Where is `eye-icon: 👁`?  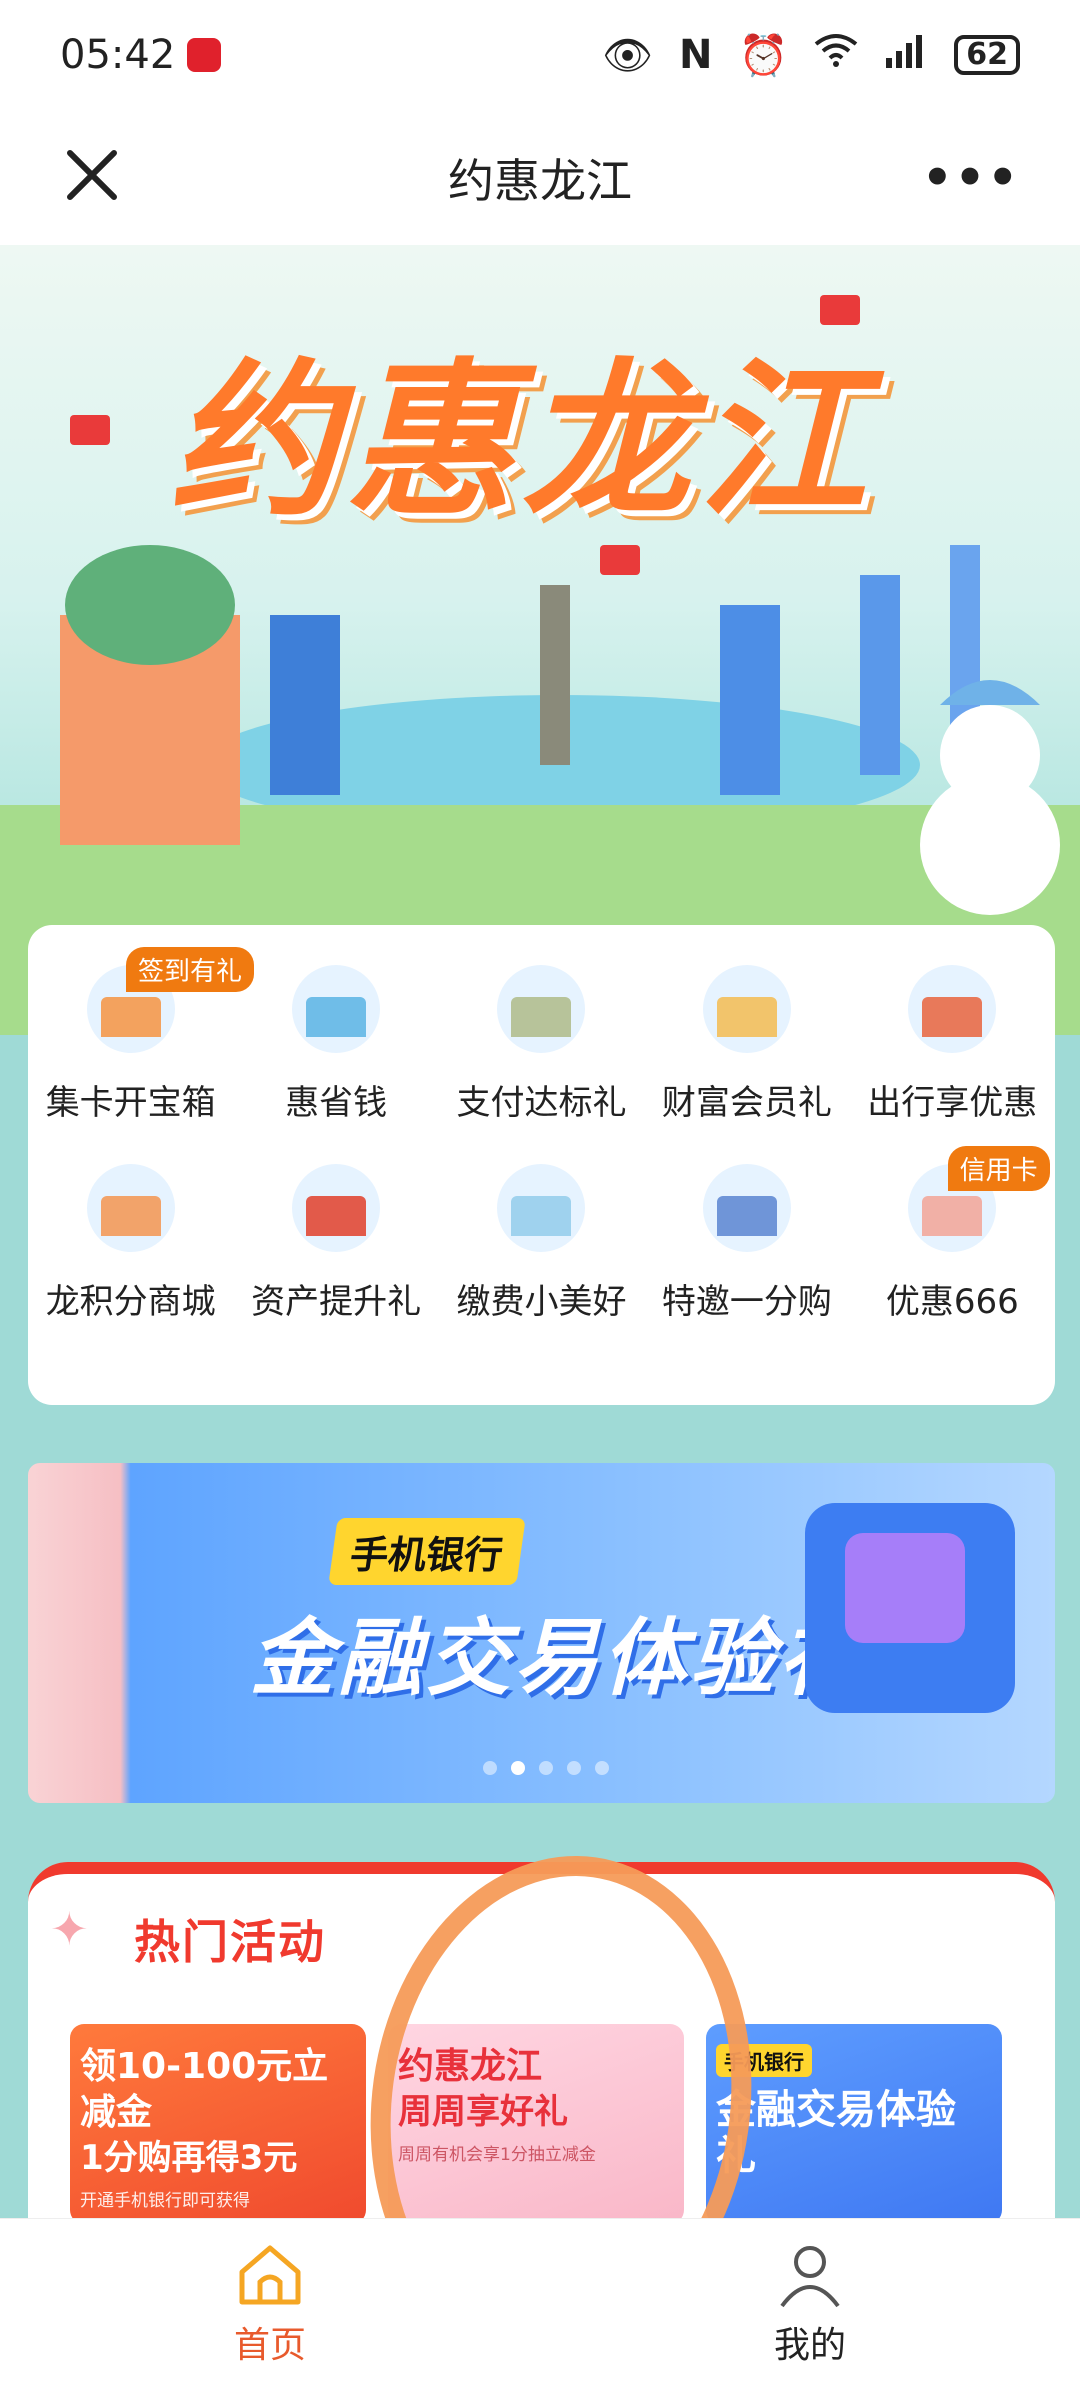
eye-icon: 👁 is located at coordinates (627, 55).